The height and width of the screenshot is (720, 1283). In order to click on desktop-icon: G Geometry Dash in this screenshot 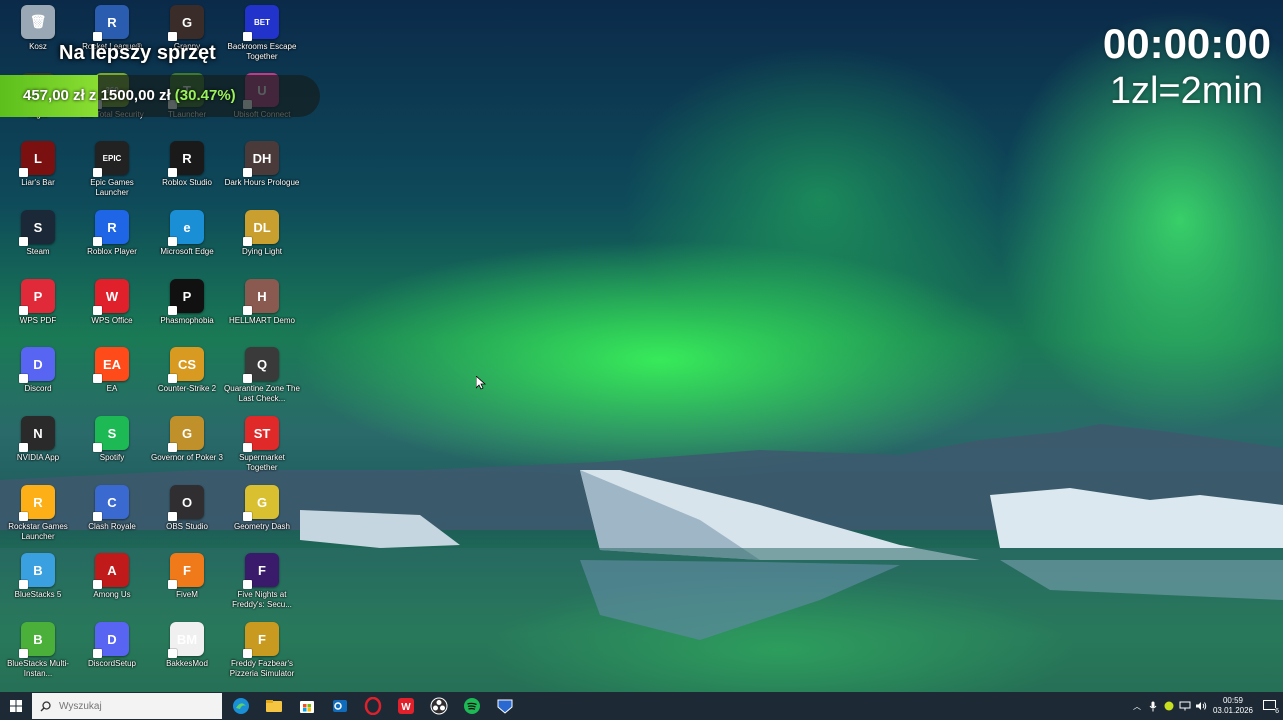, I will do `click(262, 508)`.